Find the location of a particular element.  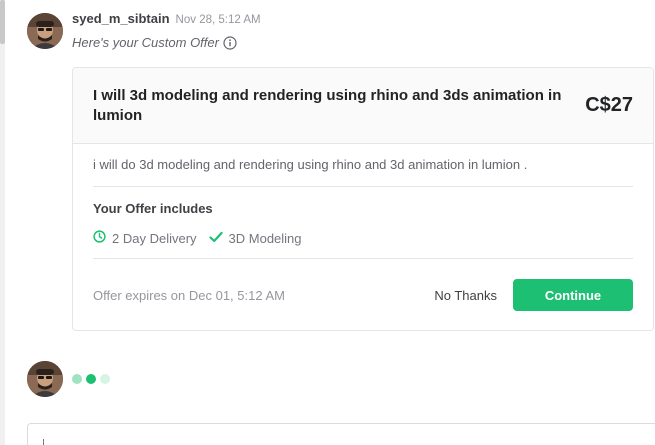

username: syed_m_sibtain is located at coordinates (121, 18).